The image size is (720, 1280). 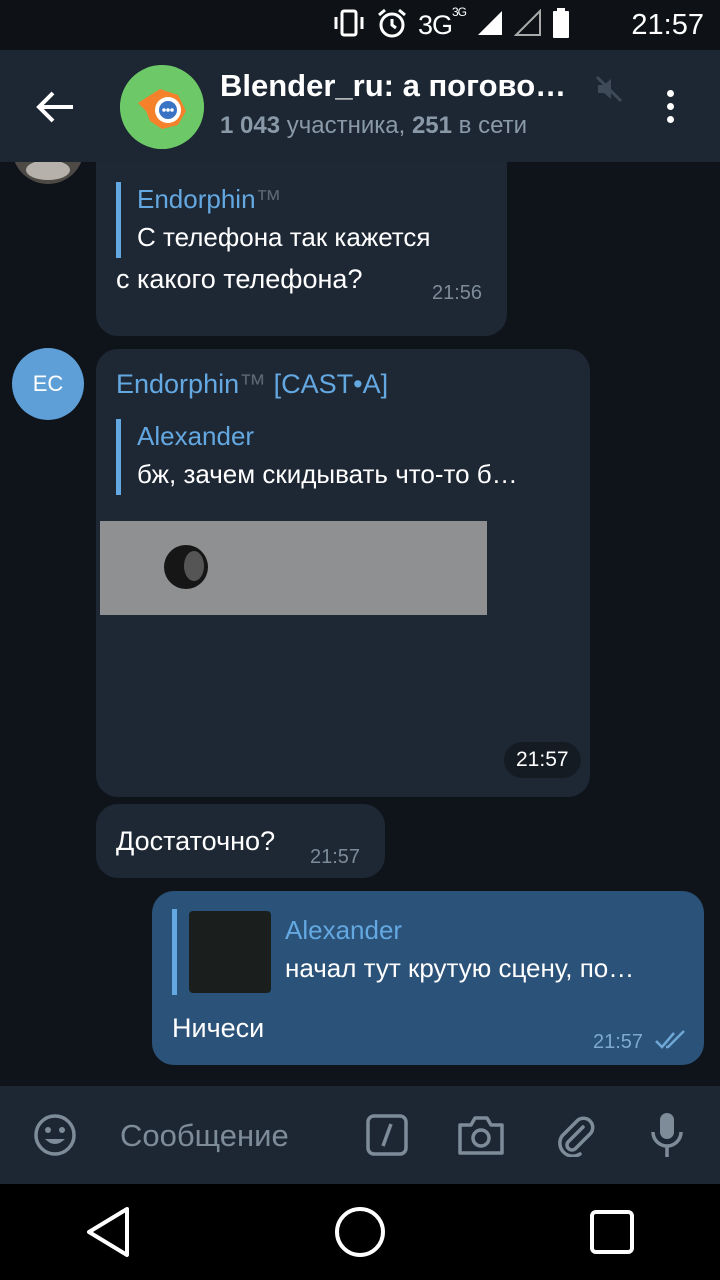 I want to click on blender-logo-icon, so click(x=162, y=107).